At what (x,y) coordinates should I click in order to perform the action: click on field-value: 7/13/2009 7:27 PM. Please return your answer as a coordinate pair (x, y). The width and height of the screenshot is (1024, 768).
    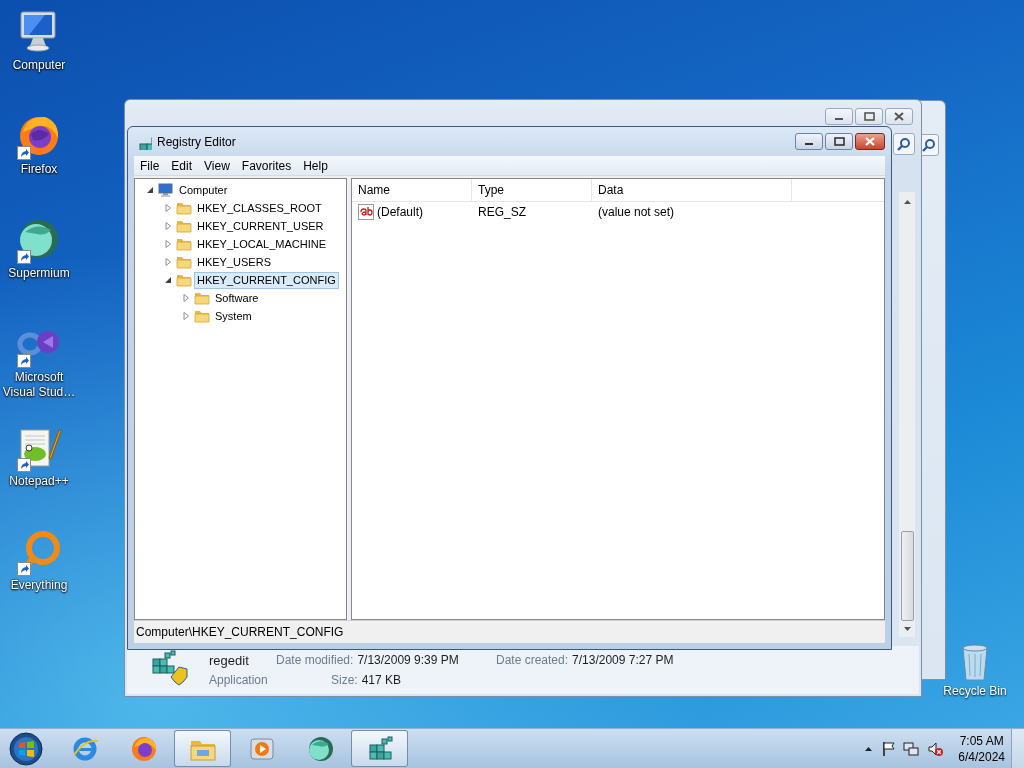
    Looking at the image, I should click on (623, 660).